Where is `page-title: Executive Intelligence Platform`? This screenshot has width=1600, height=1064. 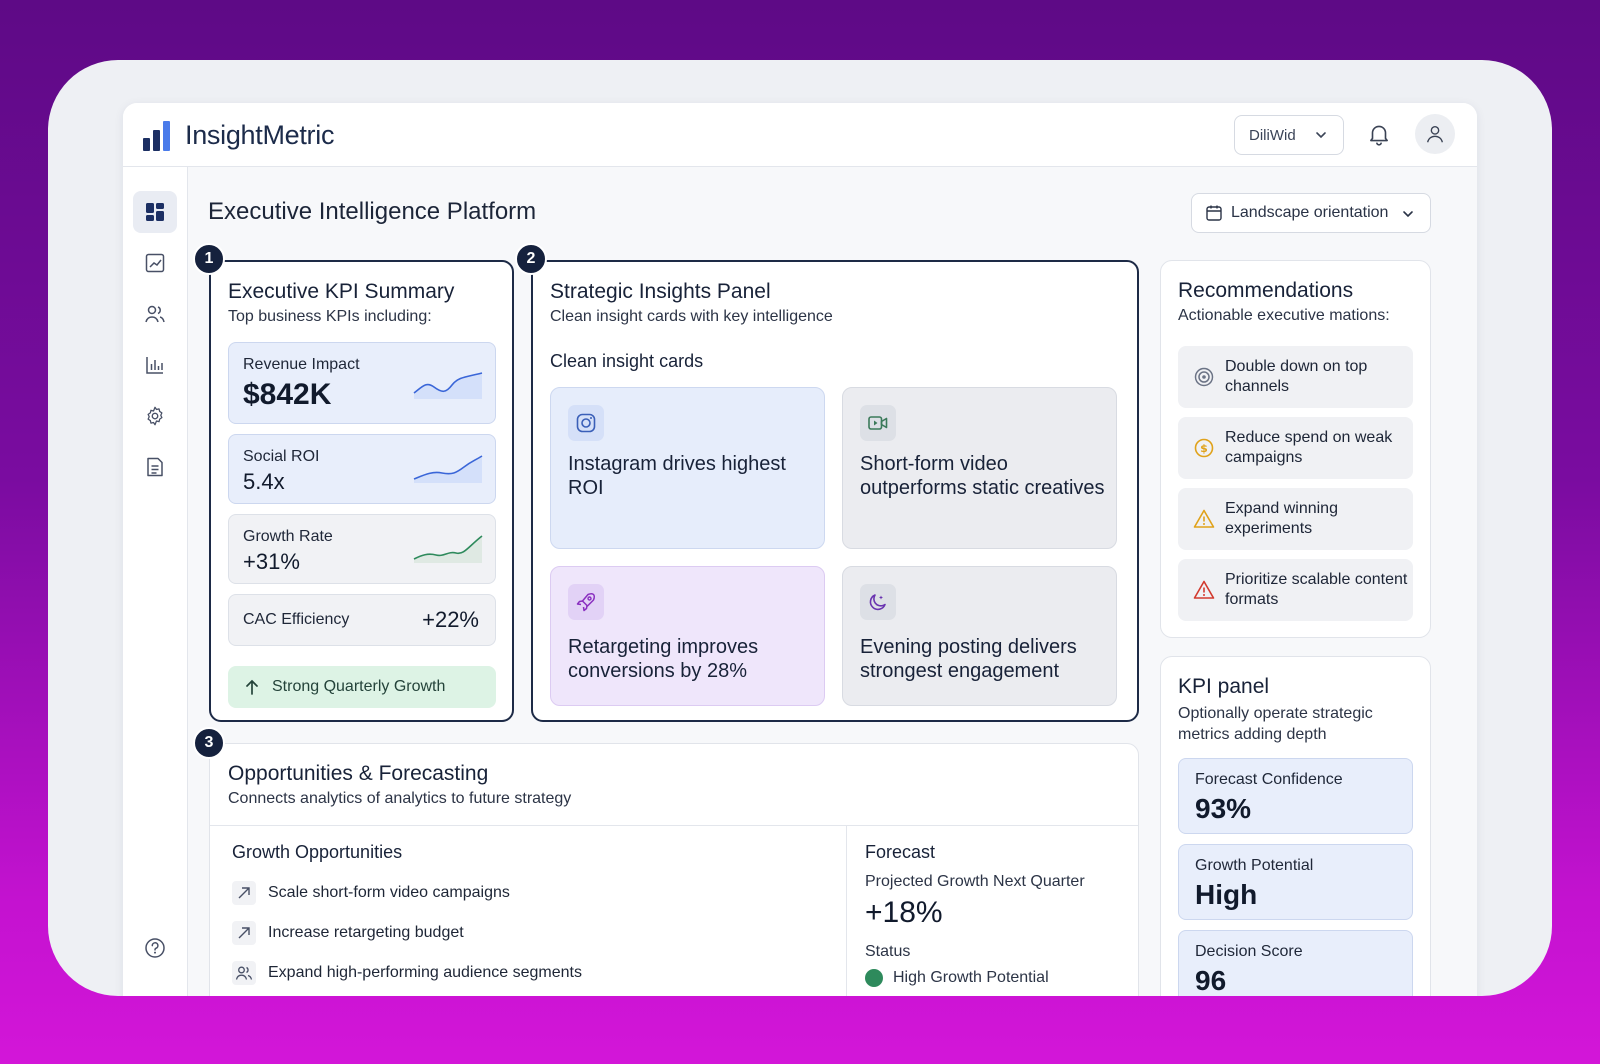
page-title: Executive Intelligence Platform is located at coordinates (372, 211).